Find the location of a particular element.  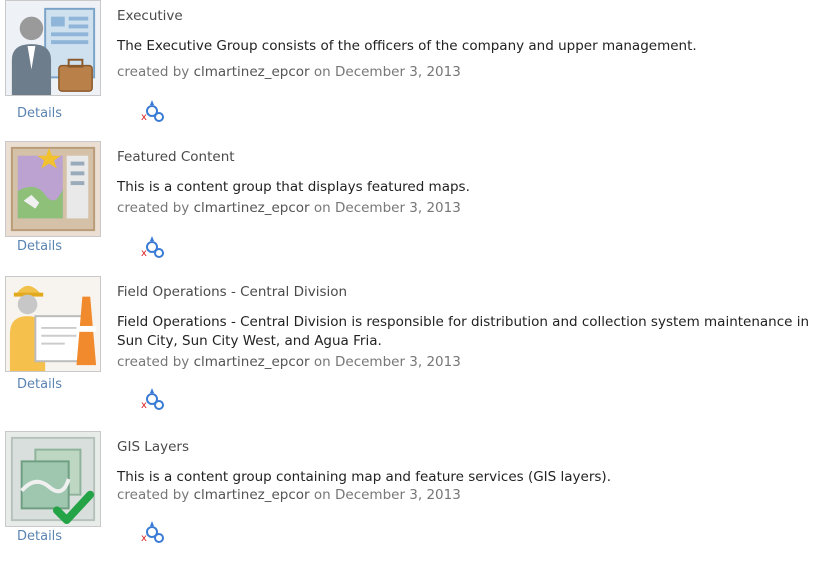

group-title: Executive is located at coordinates (150, 16).